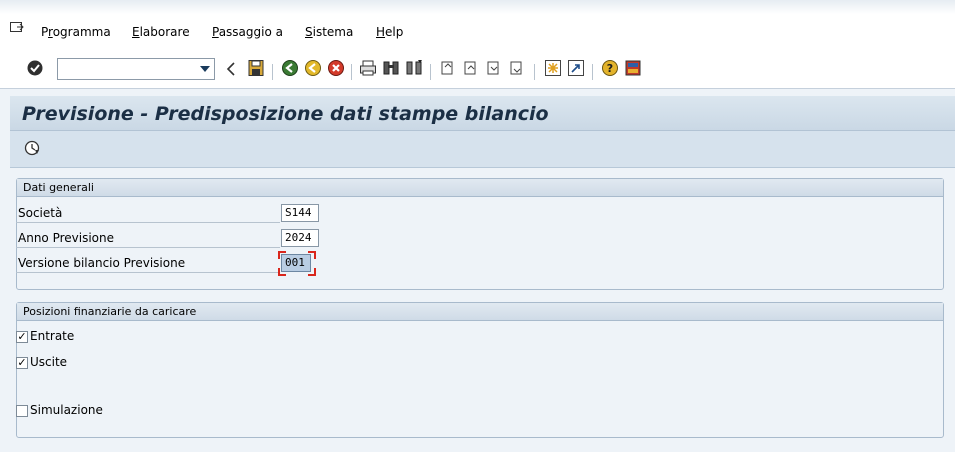 This screenshot has width=955, height=452. I want to click on back-green-icon, so click(290, 68).